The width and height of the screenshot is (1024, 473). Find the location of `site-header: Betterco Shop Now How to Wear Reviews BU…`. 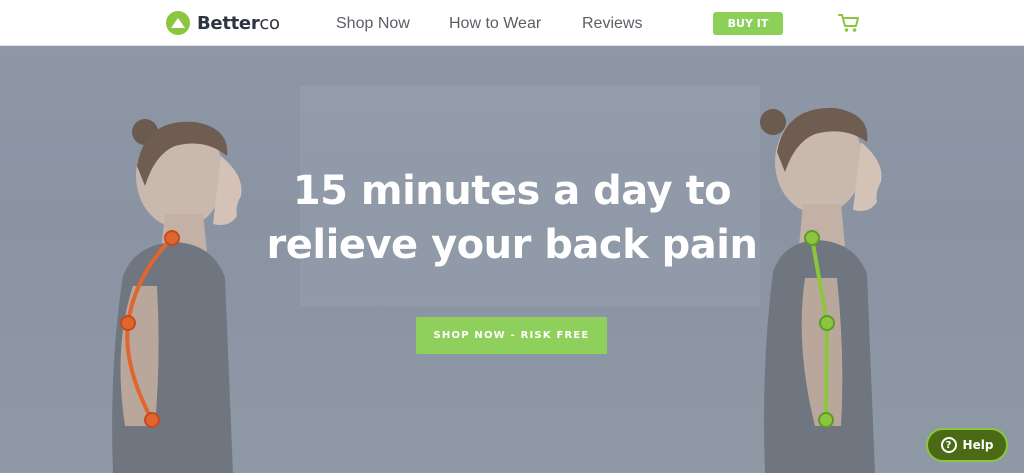

site-header: Betterco Shop Now How to Wear Reviews BU… is located at coordinates (512, 23).